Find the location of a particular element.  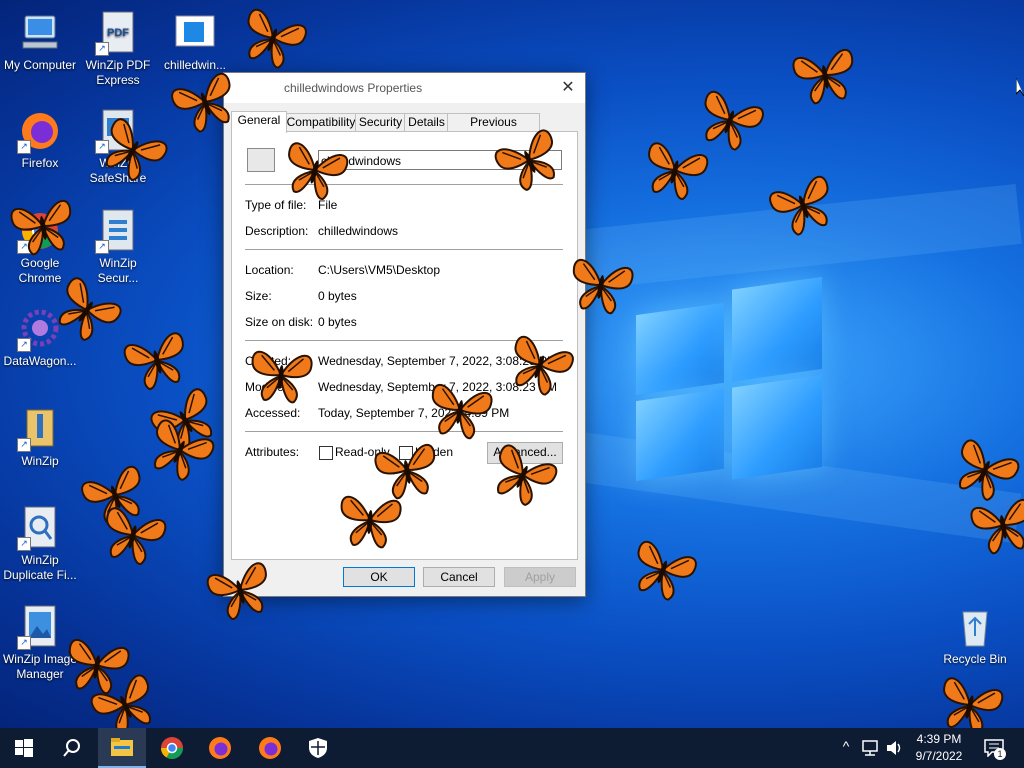

computer-icon is located at coordinates (40, 33).